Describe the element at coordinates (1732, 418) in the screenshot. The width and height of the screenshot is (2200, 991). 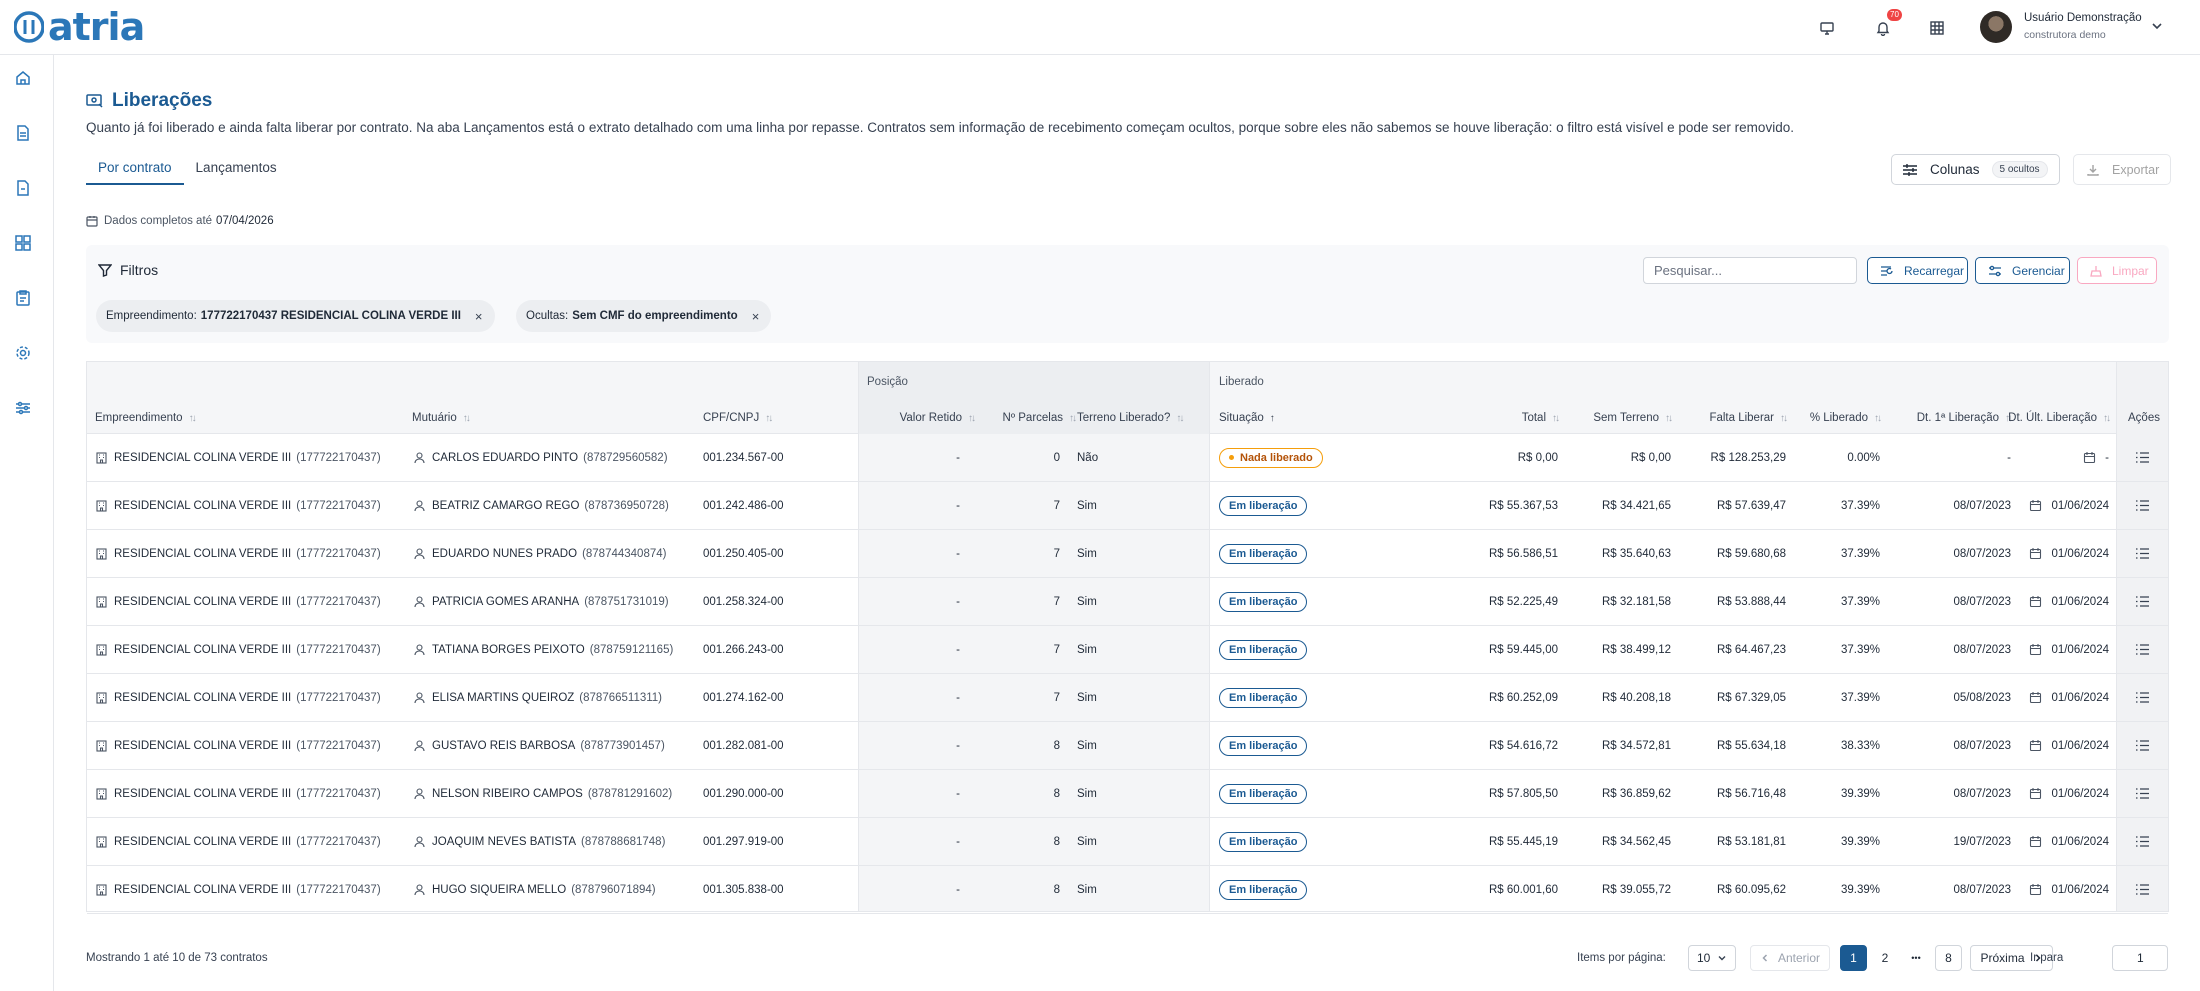
I see `col-falta: Falta Liberar ↑↓` at that location.